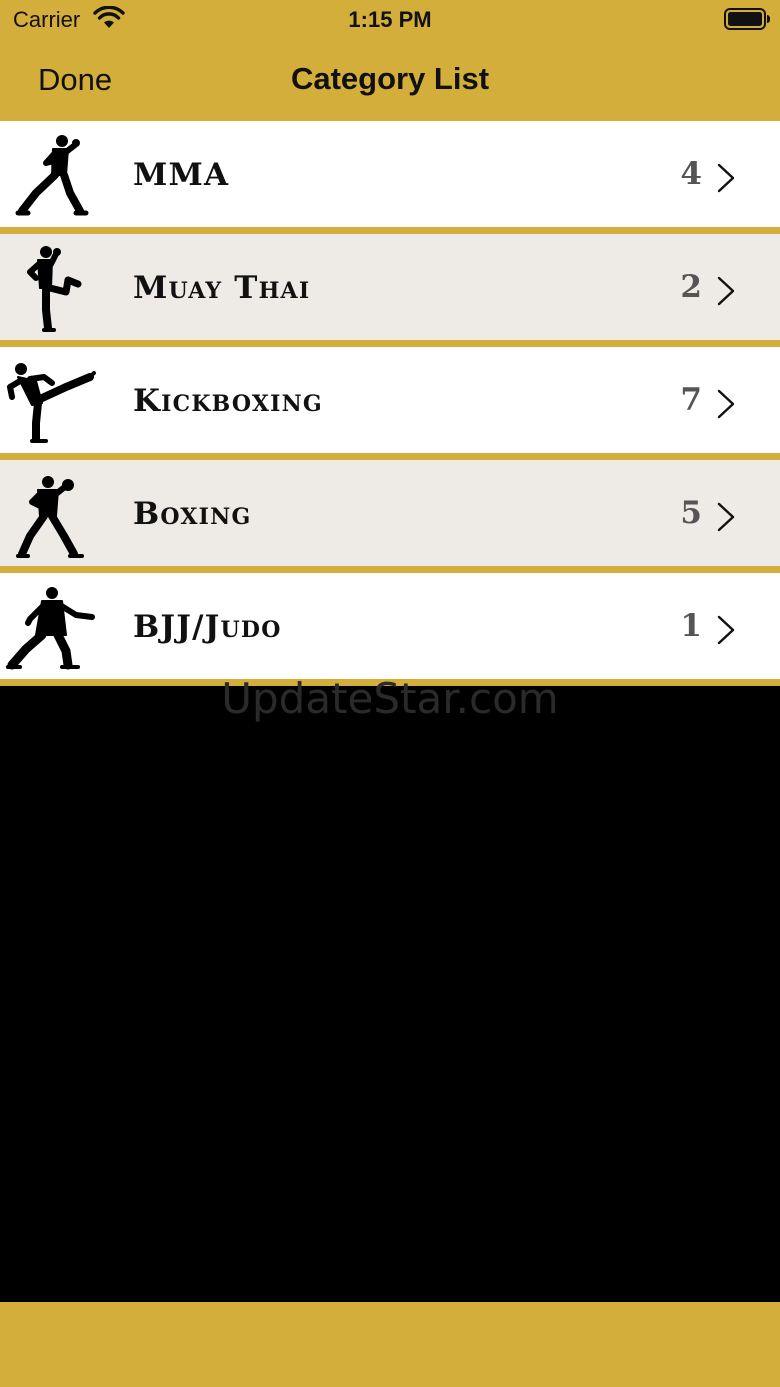 Image resolution: width=780 pixels, height=1387 pixels. I want to click on category-label: Muay Thai, so click(222, 288).